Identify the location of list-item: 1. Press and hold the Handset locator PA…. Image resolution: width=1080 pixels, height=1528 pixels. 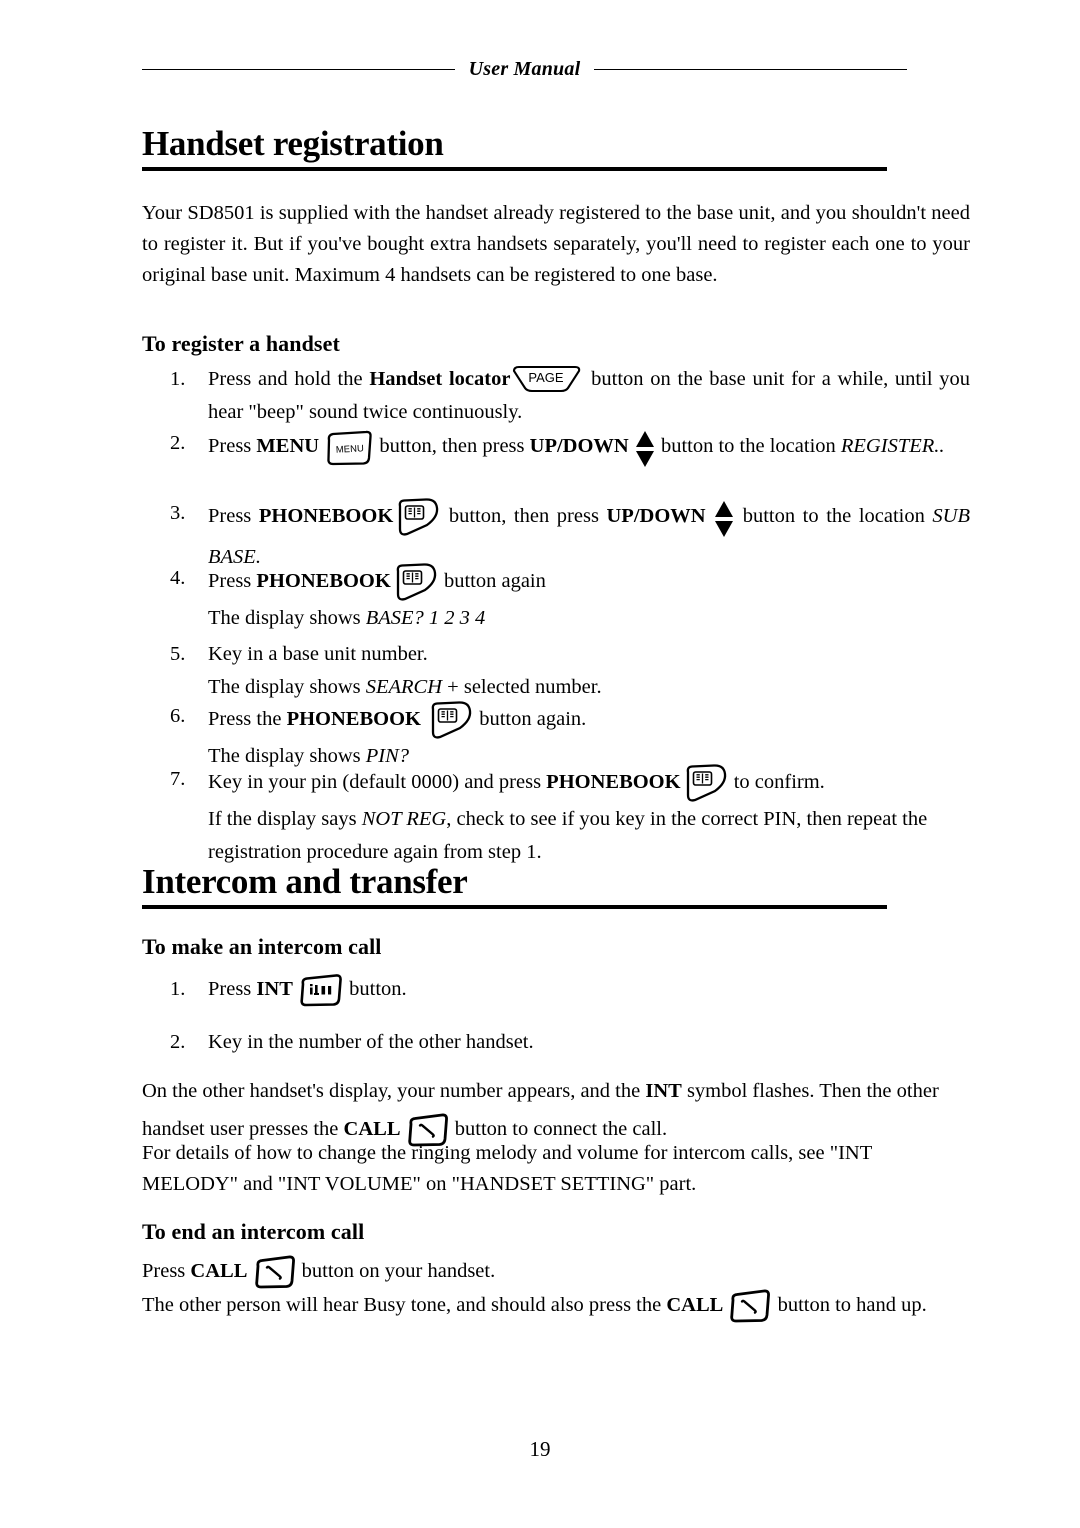
(570, 396).